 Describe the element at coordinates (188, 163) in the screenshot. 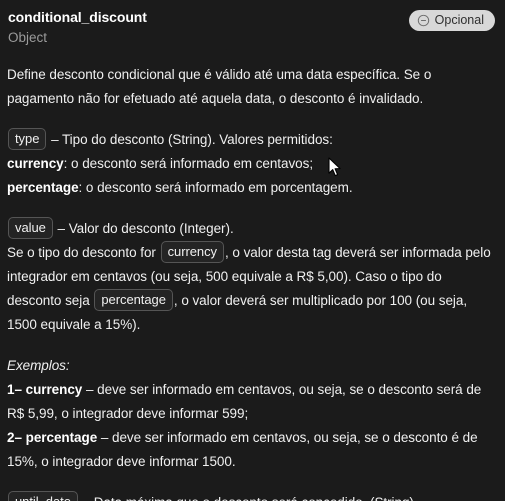

I see `type-option-currency-desc: : o desconto será informado em centavos;` at that location.